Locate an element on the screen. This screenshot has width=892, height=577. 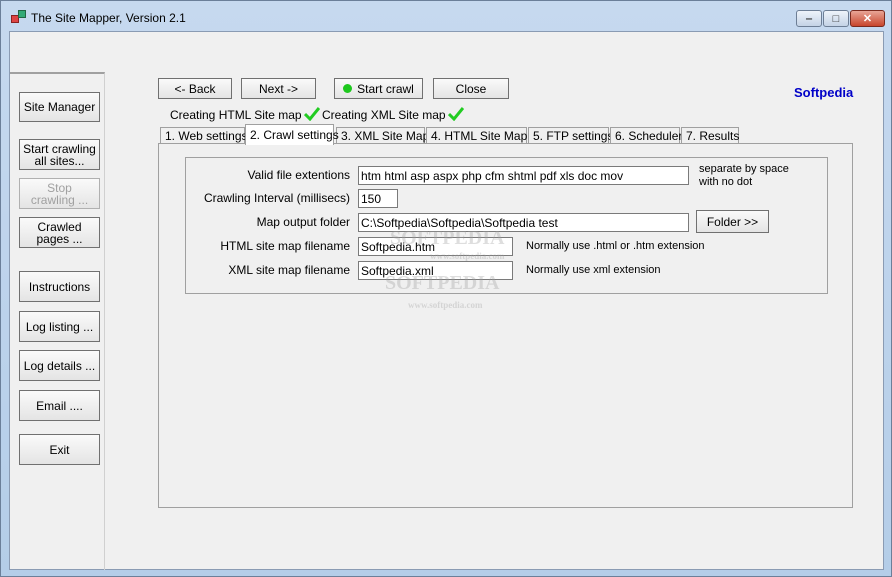
close-label: Close is located at coordinates (471, 88).